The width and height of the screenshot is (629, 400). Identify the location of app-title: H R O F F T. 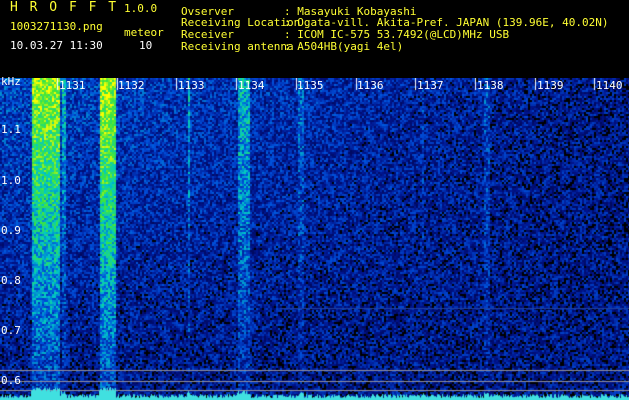
(64, 7).